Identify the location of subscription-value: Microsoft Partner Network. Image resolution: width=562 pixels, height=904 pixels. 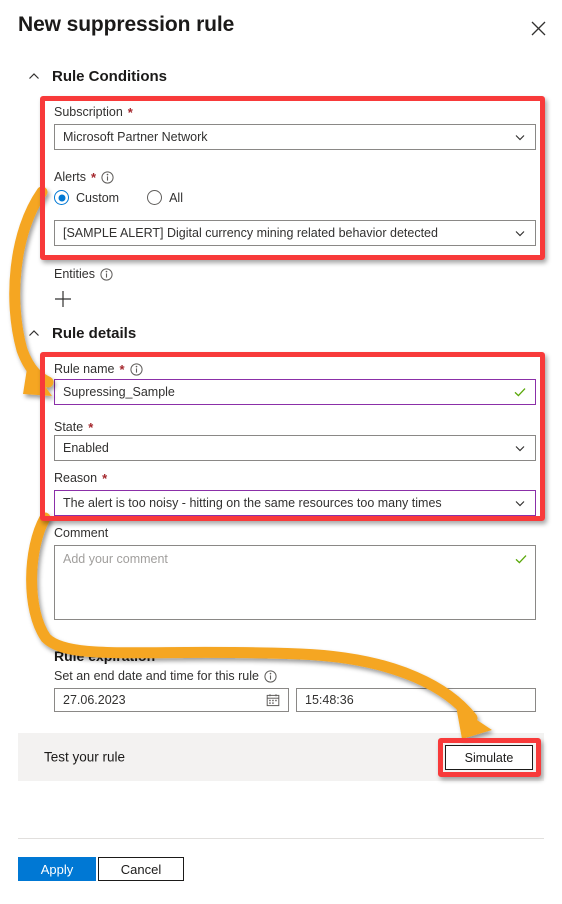
(135, 137).